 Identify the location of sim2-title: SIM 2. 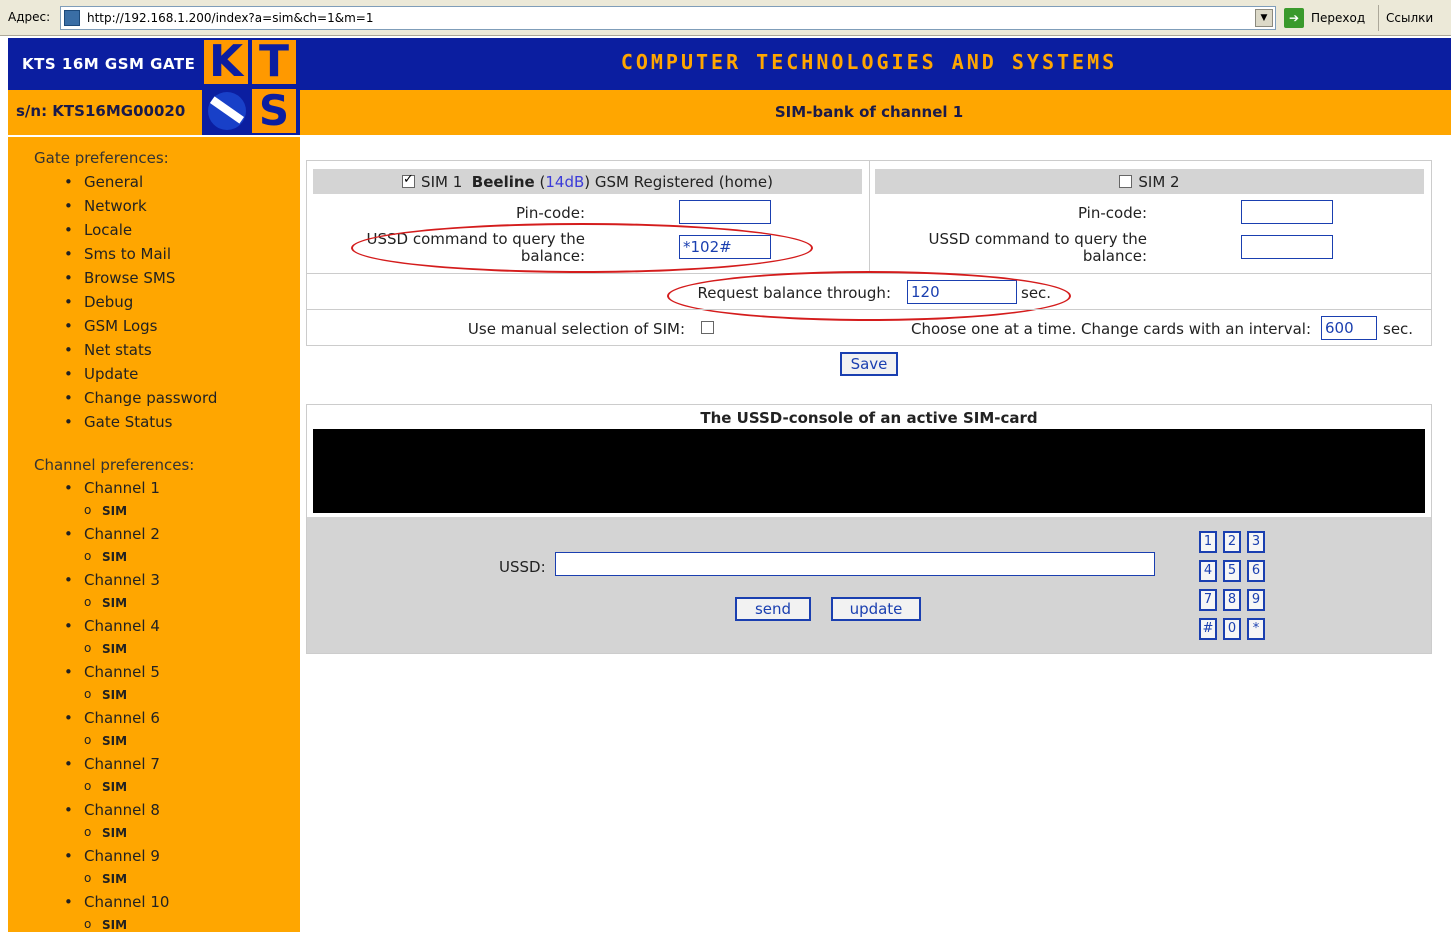
(1159, 182).